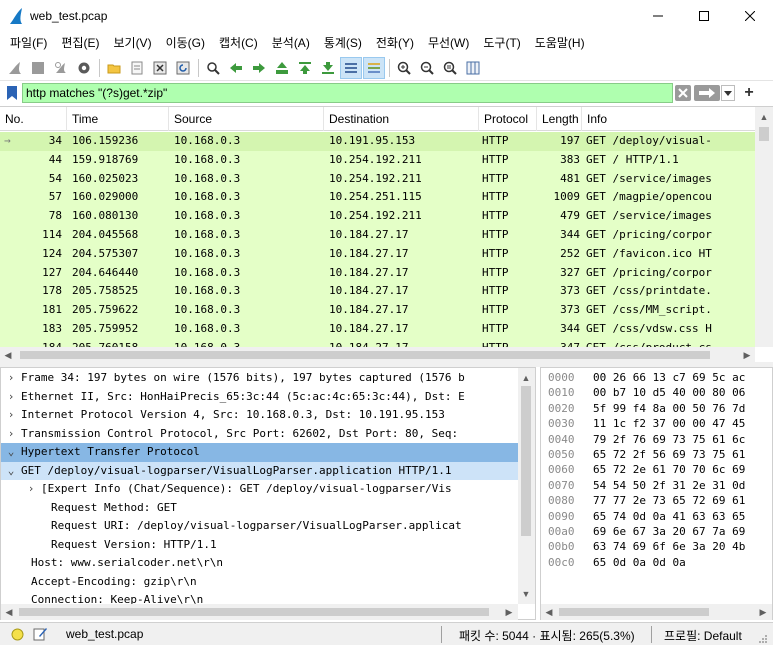  I want to click on bytes-horizontal-scrollbar: ◀ ▶, so click(656, 612).